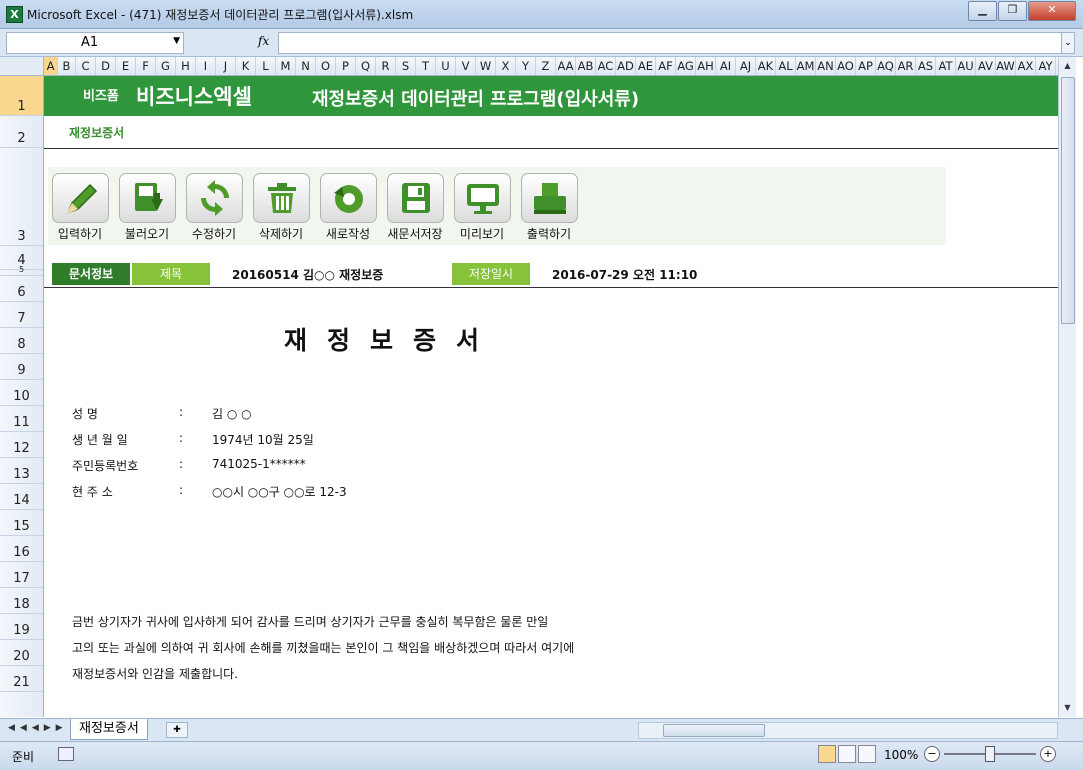 This screenshot has height=770, width=1083. Describe the element at coordinates (21, 419) in the screenshot. I see `row-header: 11` at that location.